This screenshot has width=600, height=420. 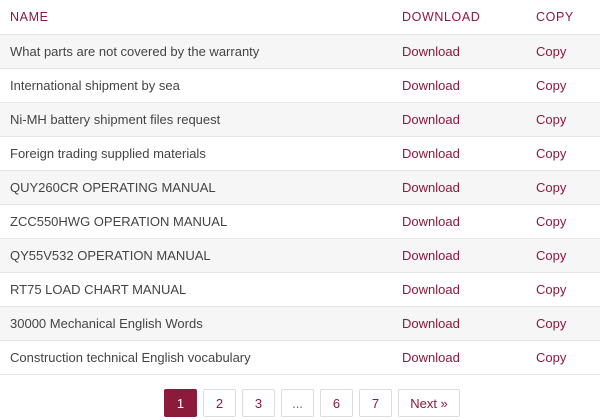 I want to click on table-row: ZCC550HWG OPERATION MANUAL Download Copy, so click(x=300, y=222).